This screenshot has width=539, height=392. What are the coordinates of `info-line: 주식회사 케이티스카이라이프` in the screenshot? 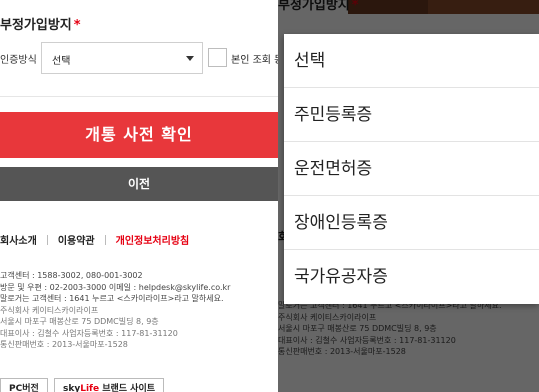 It's located at (49, 310).